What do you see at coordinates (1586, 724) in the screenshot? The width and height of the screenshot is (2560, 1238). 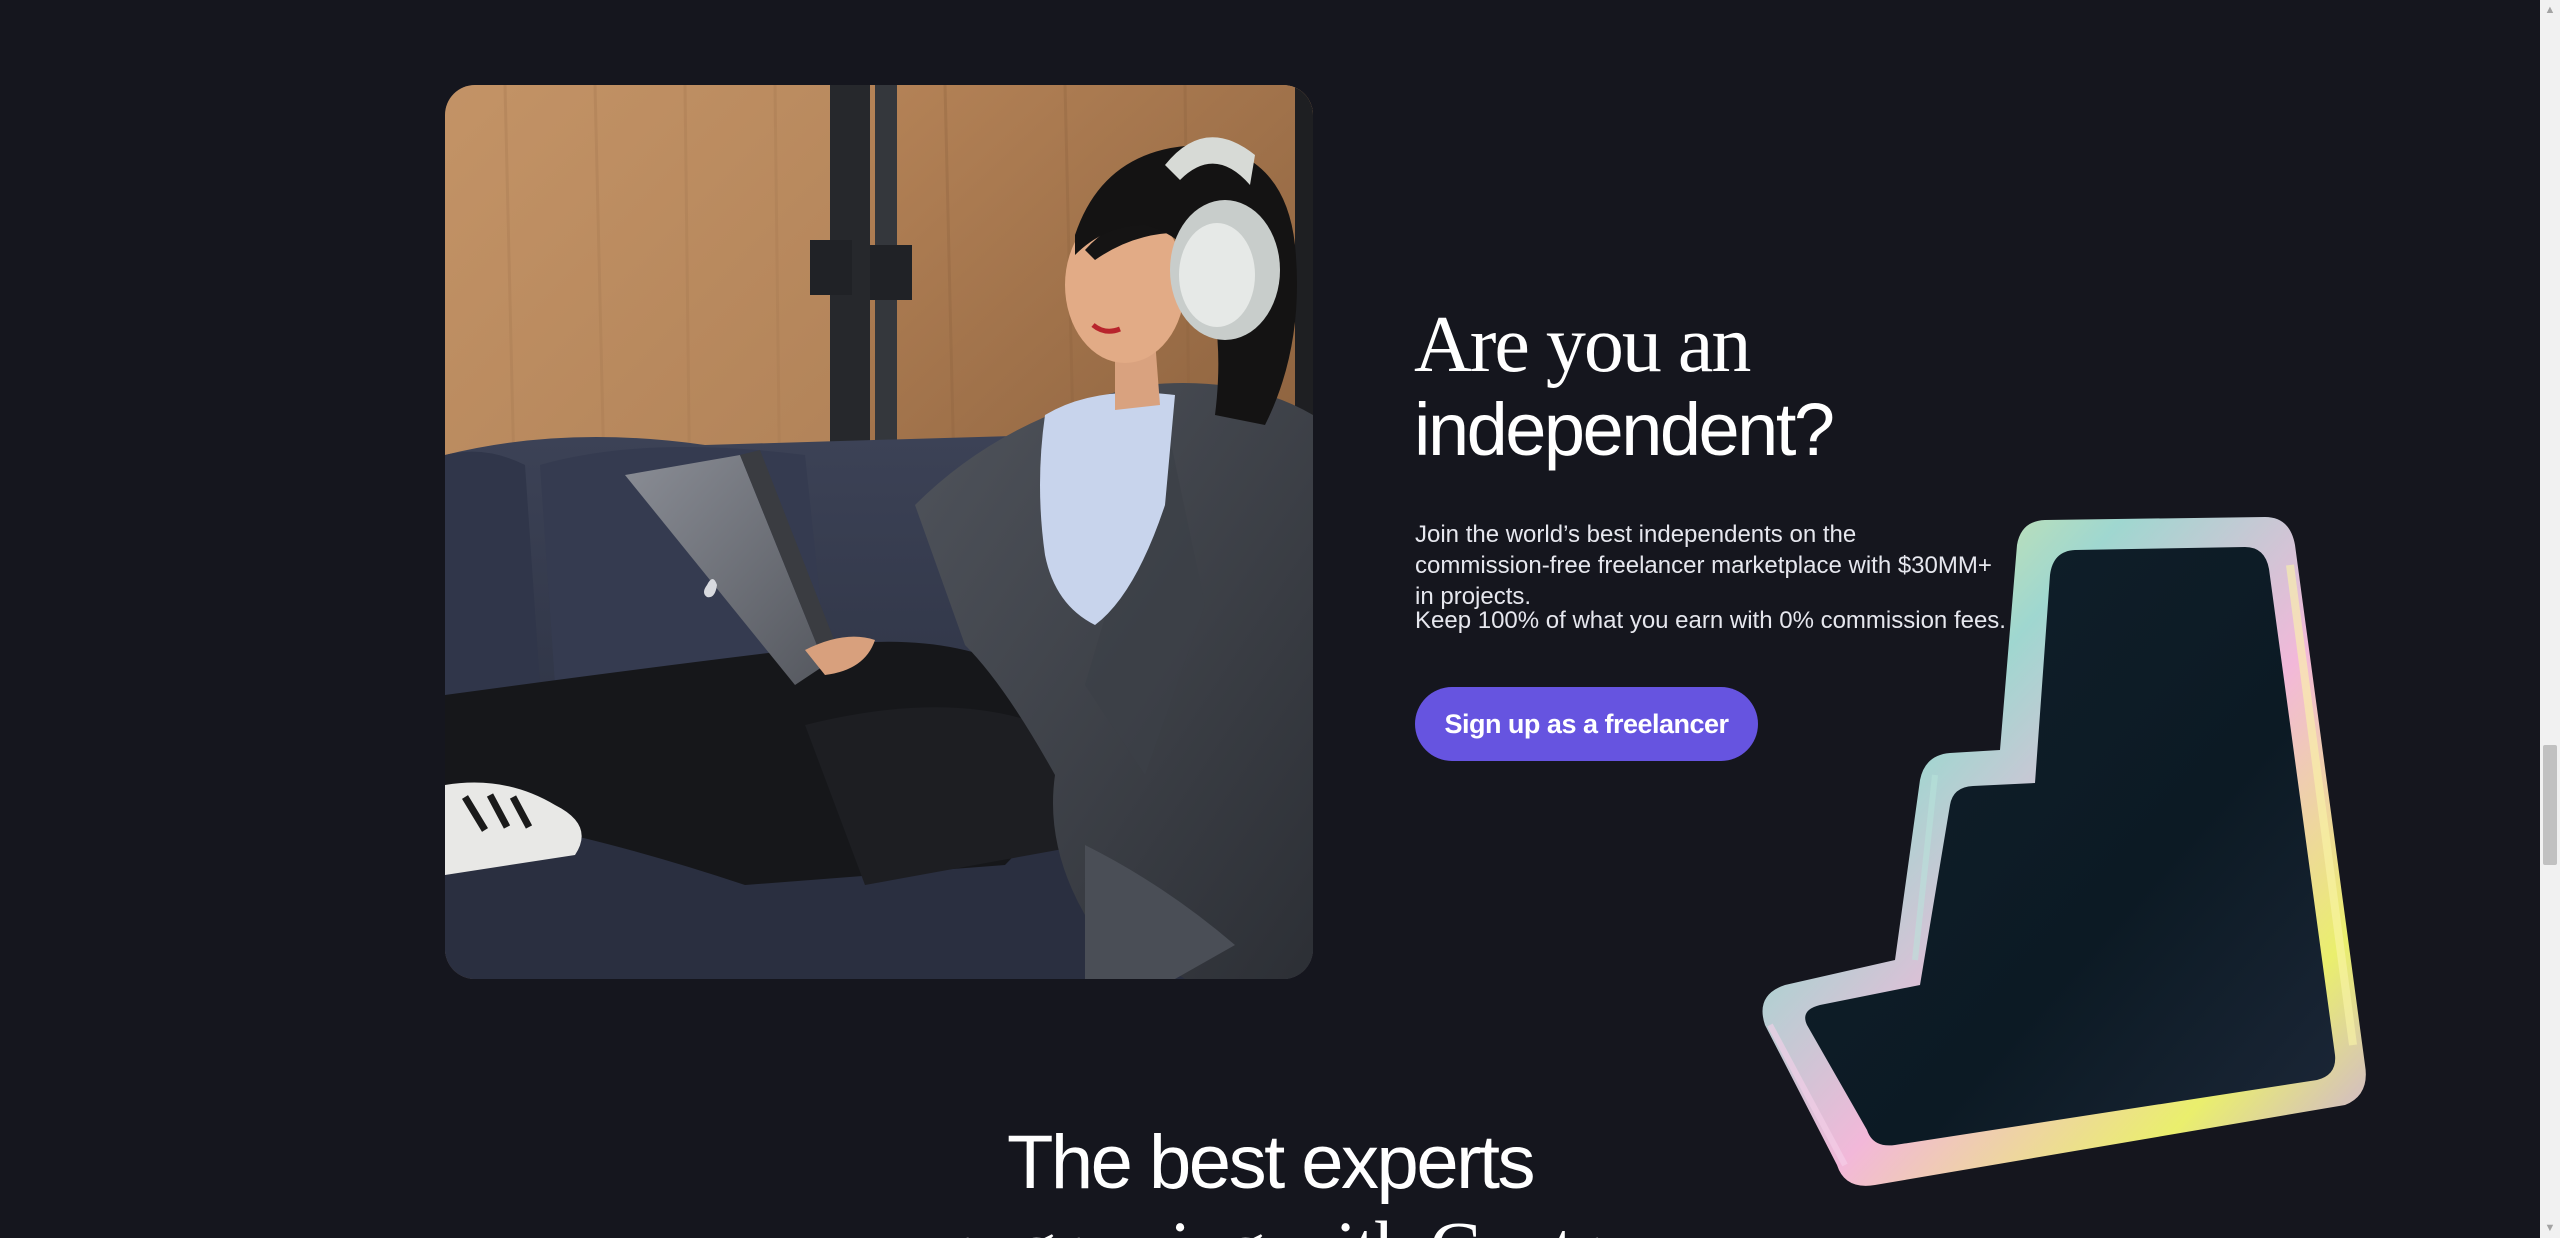 I see `sign-up-freelancer-button: Sign up as a freelancer` at bounding box center [1586, 724].